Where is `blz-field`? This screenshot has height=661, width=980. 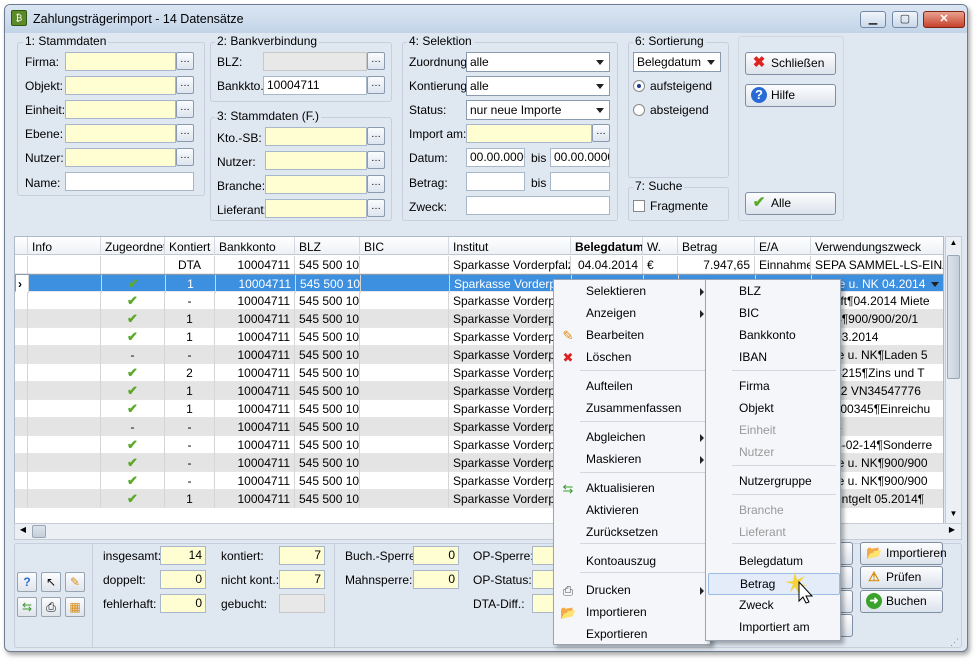 blz-field is located at coordinates (315, 61).